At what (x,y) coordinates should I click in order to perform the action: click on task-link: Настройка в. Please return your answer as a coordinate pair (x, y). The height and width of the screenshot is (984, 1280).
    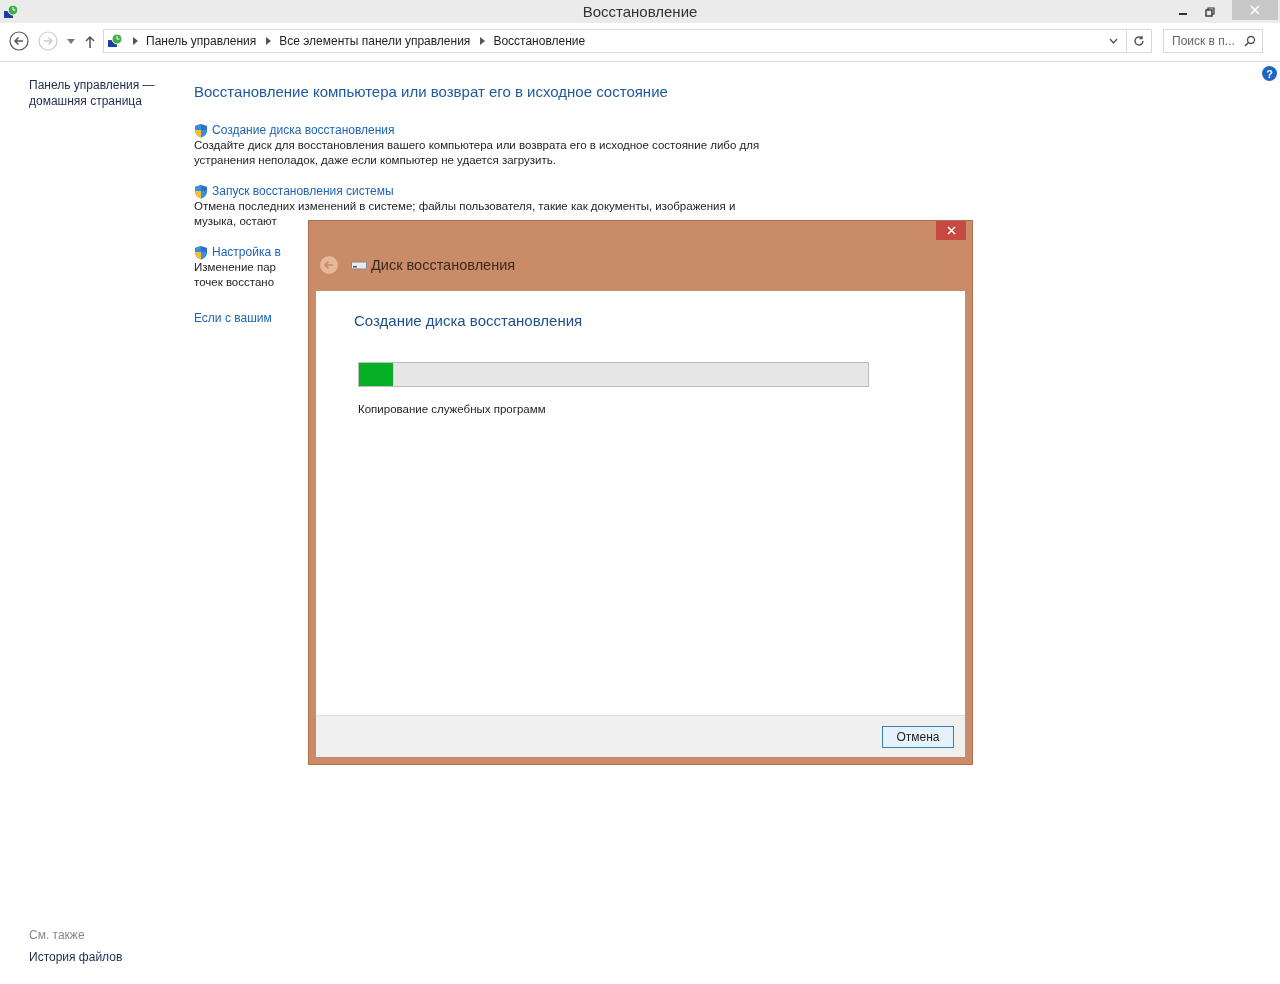
    Looking at the image, I should click on (246, 252).